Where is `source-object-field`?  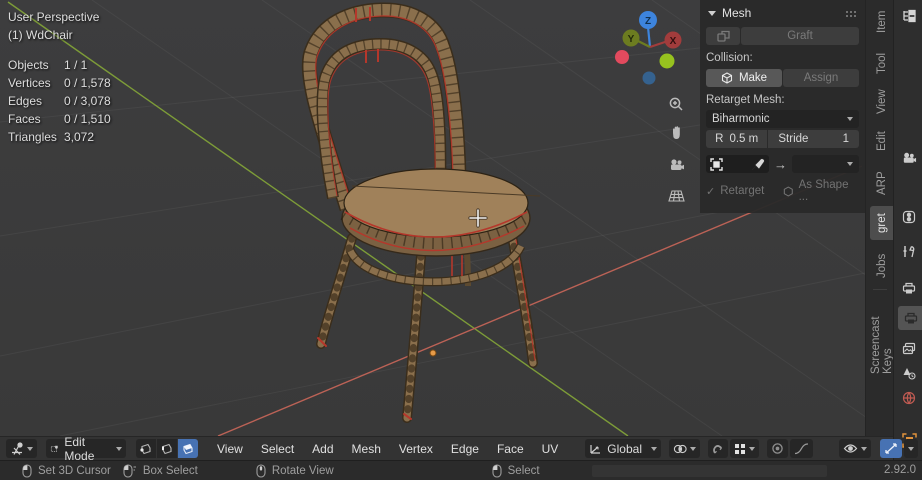
source-object-field is located at coordinates (737, 164).